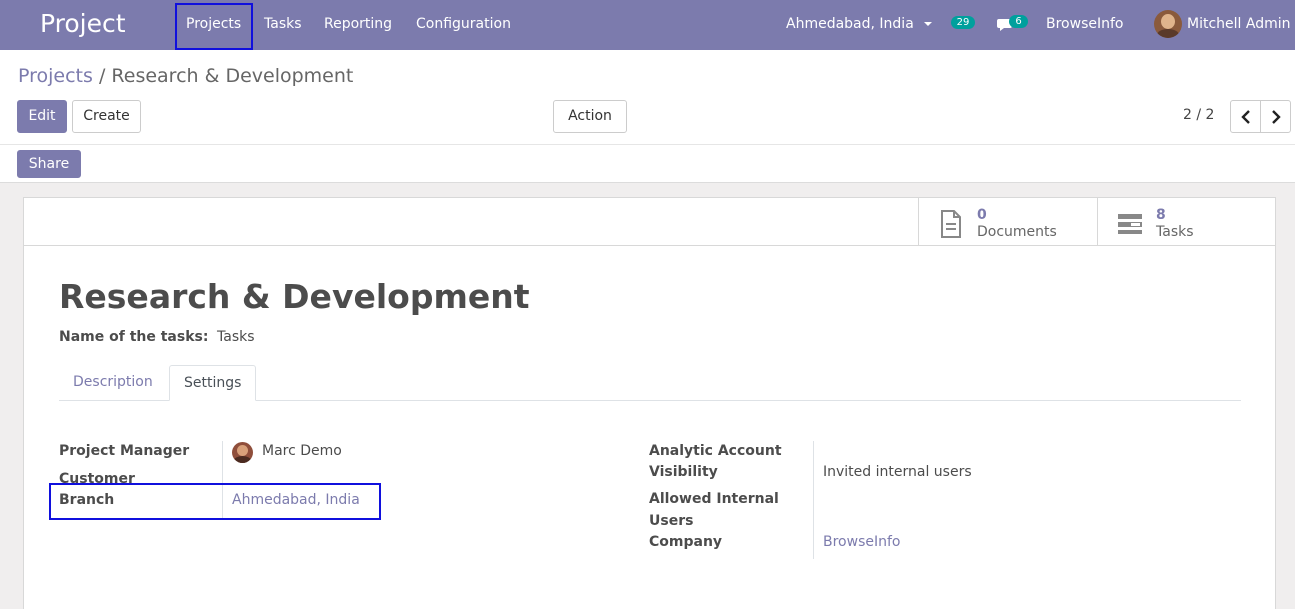  Describe the element at coordinates (1175, 232) in the screenshot. I see `tasks-label: Tasks` at that location.